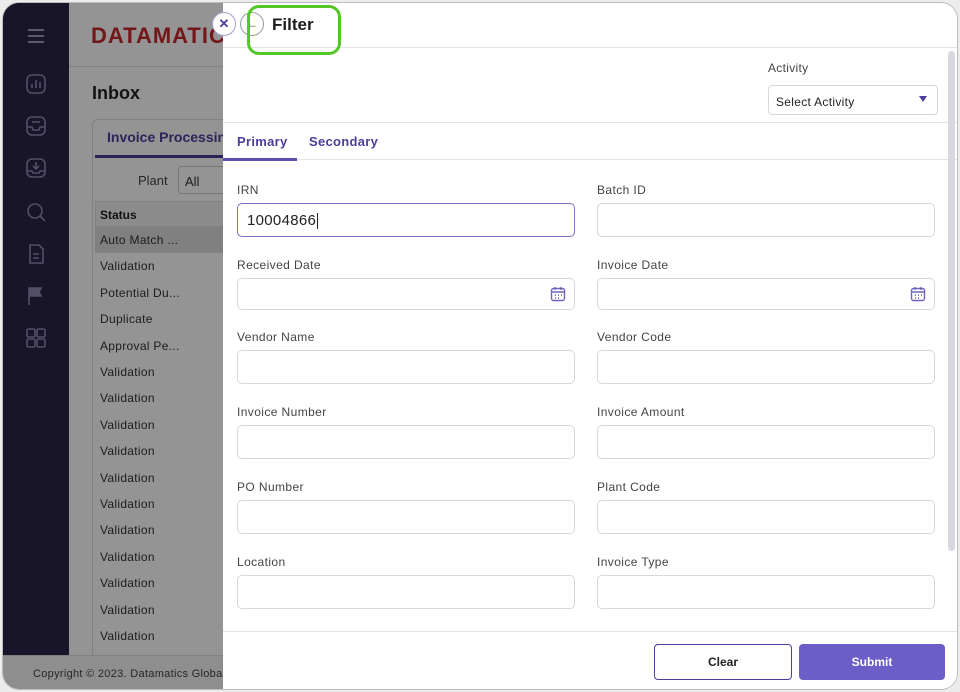  What do you see at coordinates (872, 662) in the screenshot?
I see `submit-button: Submit` at bounding box center [872, 662].